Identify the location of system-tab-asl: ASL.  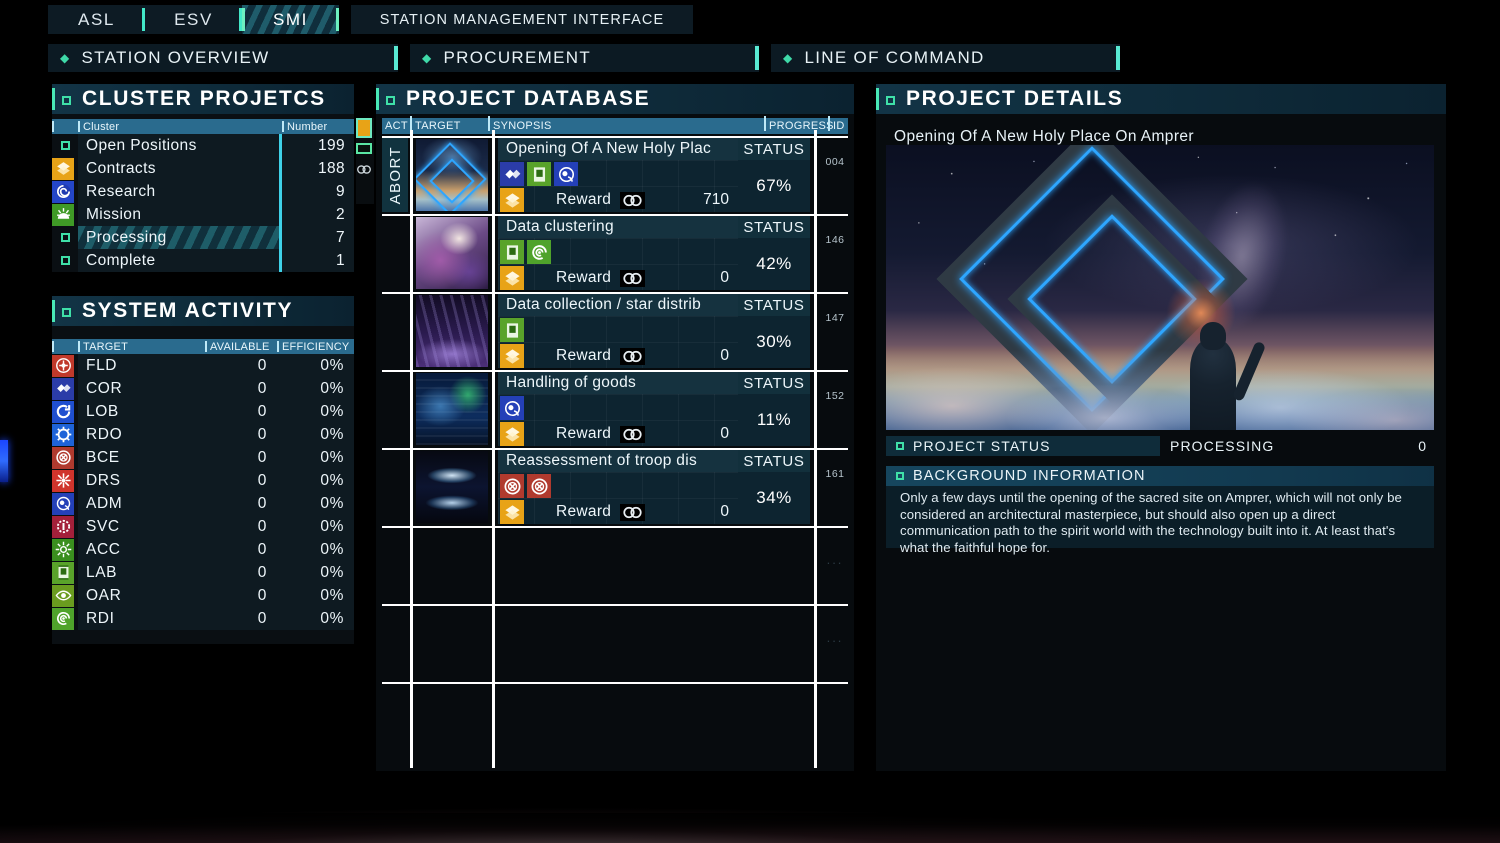
(96, 19).